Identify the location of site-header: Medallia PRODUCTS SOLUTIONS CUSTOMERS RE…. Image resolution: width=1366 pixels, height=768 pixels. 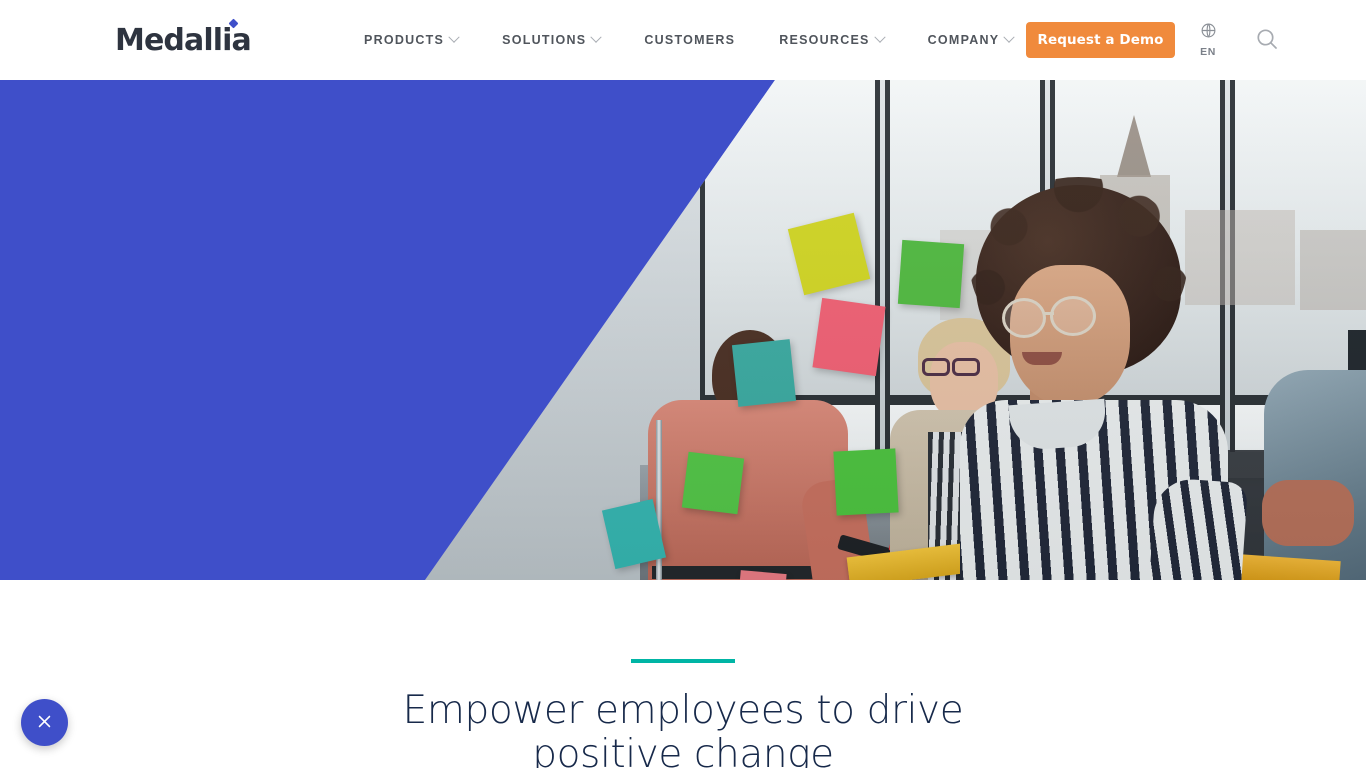
(683, 40).